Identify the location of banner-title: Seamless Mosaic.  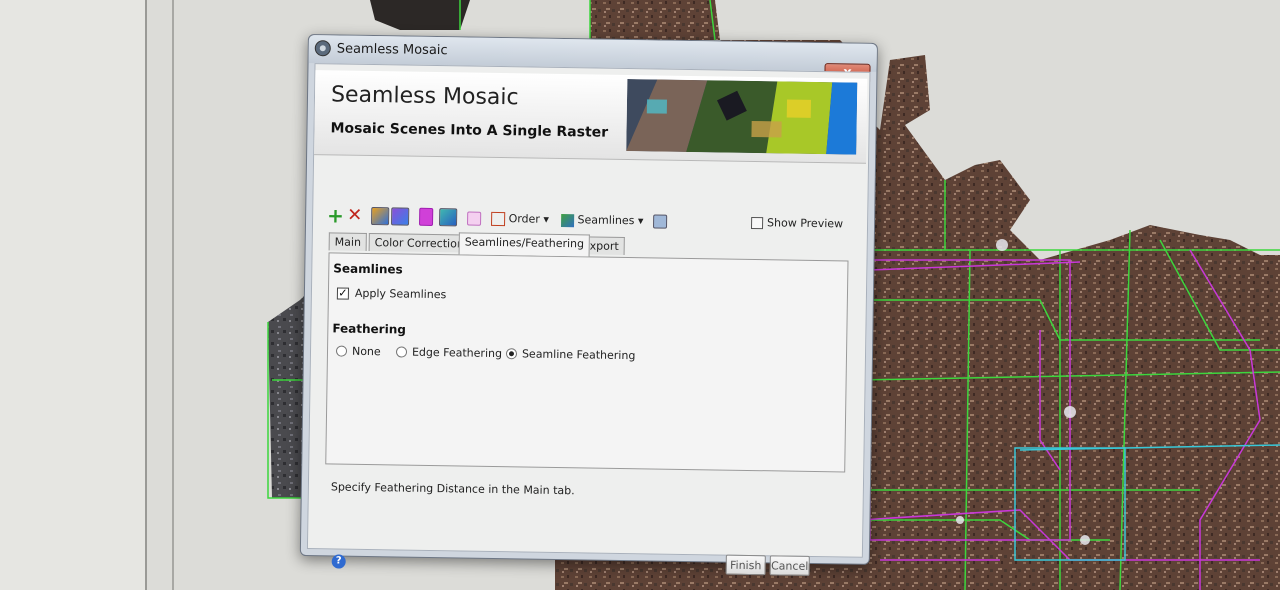
(424, 96).